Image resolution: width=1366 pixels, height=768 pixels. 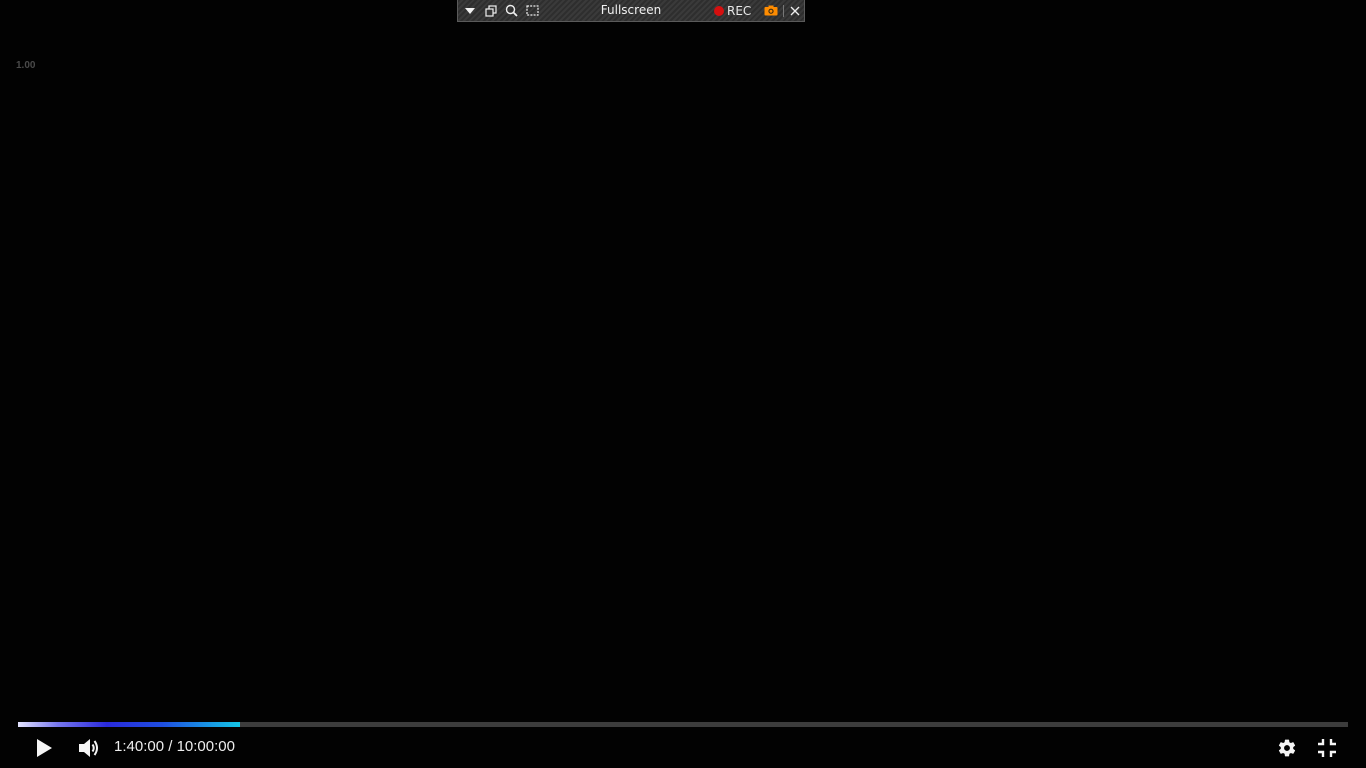 I want to click on dropdown-button, so click(x=469, y=10).